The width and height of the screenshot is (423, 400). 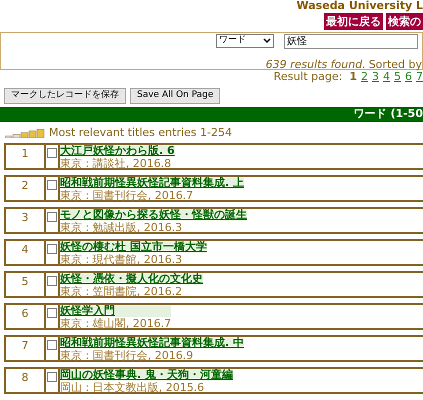 What do you see at coordinates (122, 292) in the screenshot?
I see `imprint-text: 東京 : 笠間書院, 2016.2` at bounding box center [122, 292].